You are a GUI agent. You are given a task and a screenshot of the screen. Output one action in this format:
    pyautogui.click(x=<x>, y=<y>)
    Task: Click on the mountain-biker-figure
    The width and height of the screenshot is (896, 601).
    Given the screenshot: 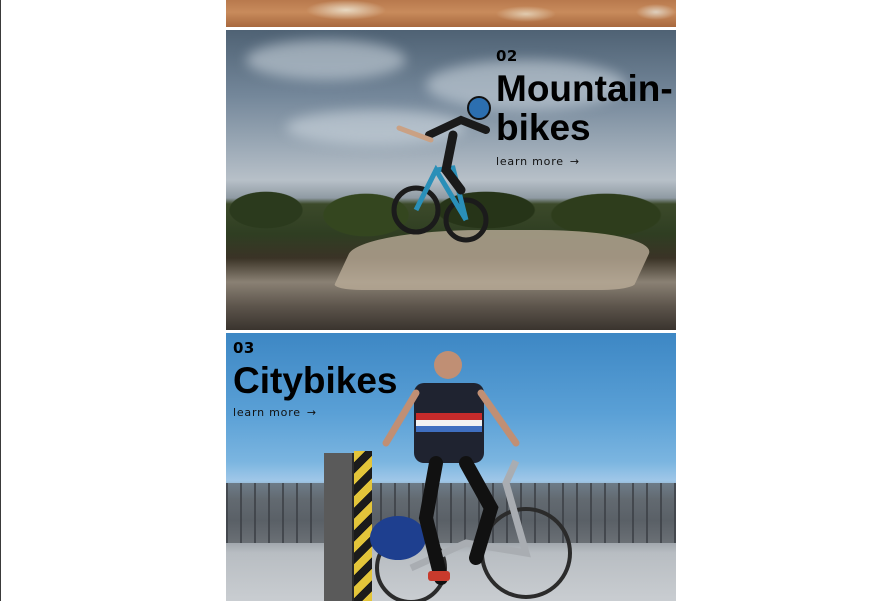 What is the action you would take?
    pyautogui.click(x=441, y=169)
    